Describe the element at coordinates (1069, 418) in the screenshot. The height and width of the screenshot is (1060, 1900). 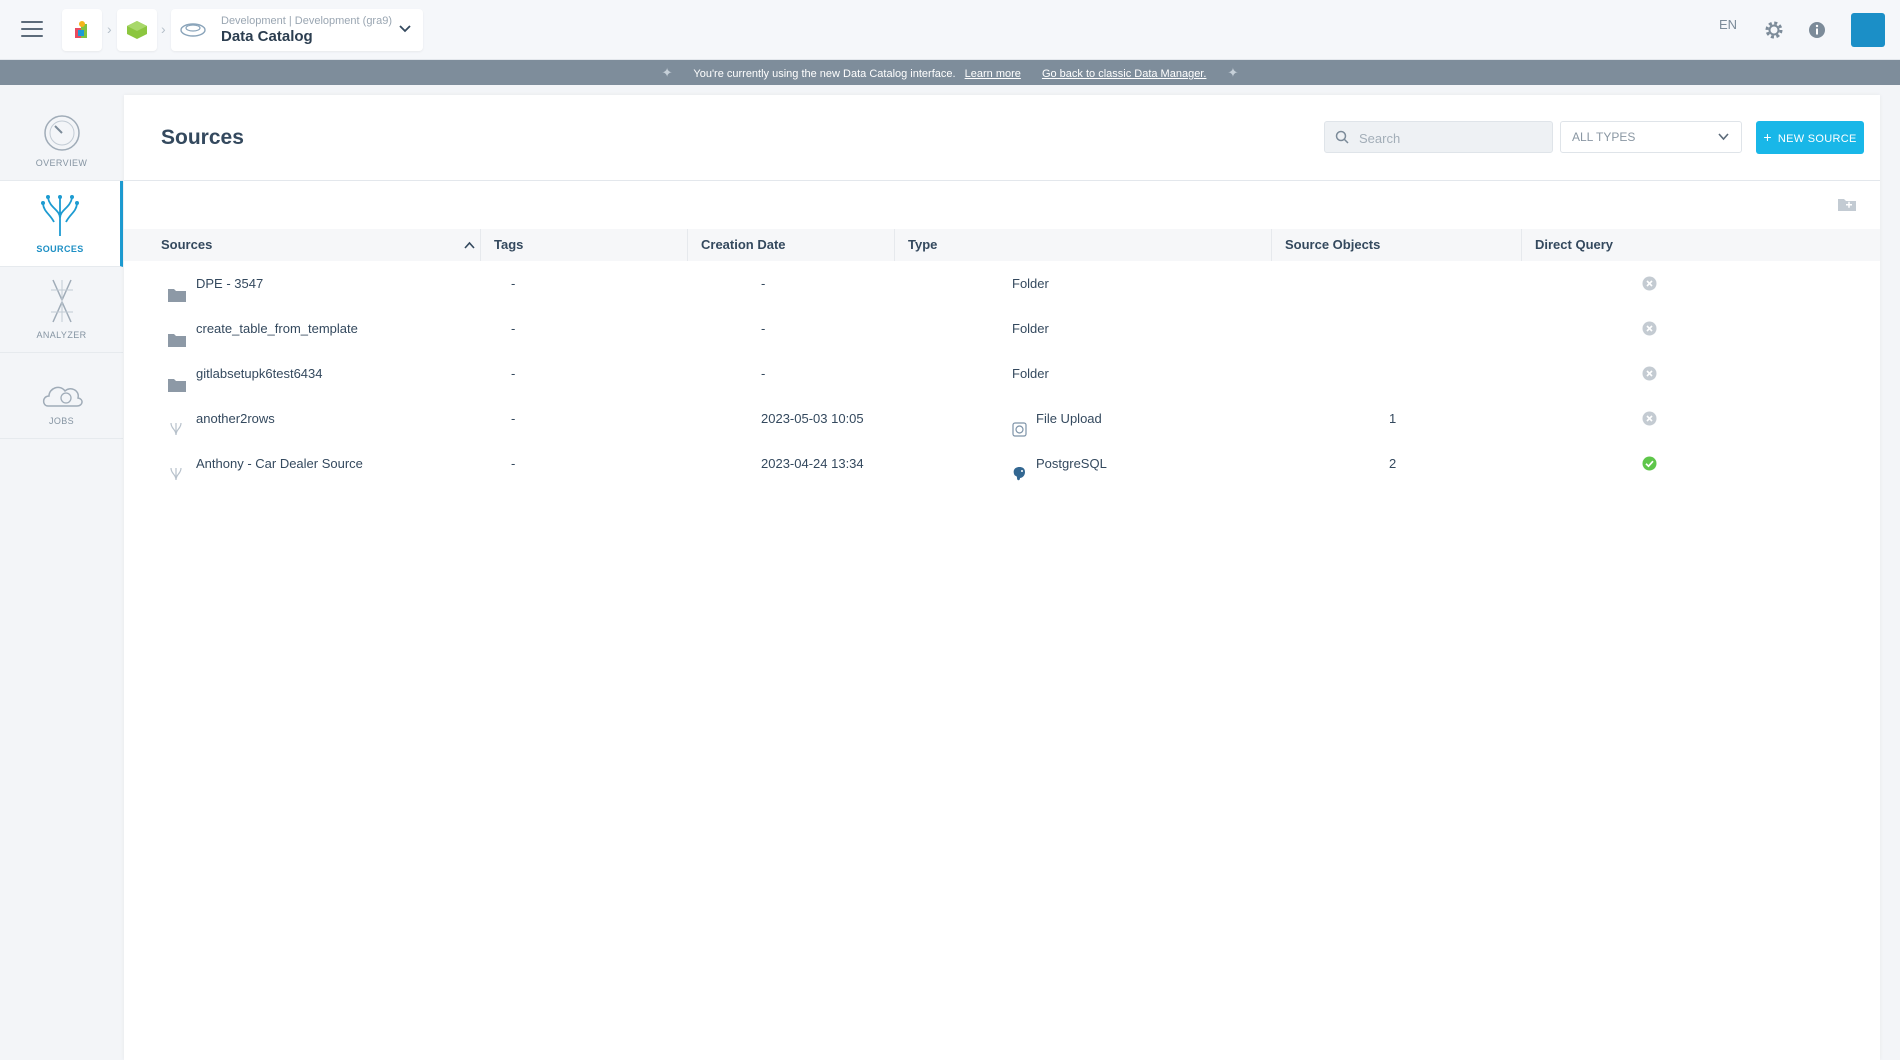
I see `type-label: File Upload` at that location.